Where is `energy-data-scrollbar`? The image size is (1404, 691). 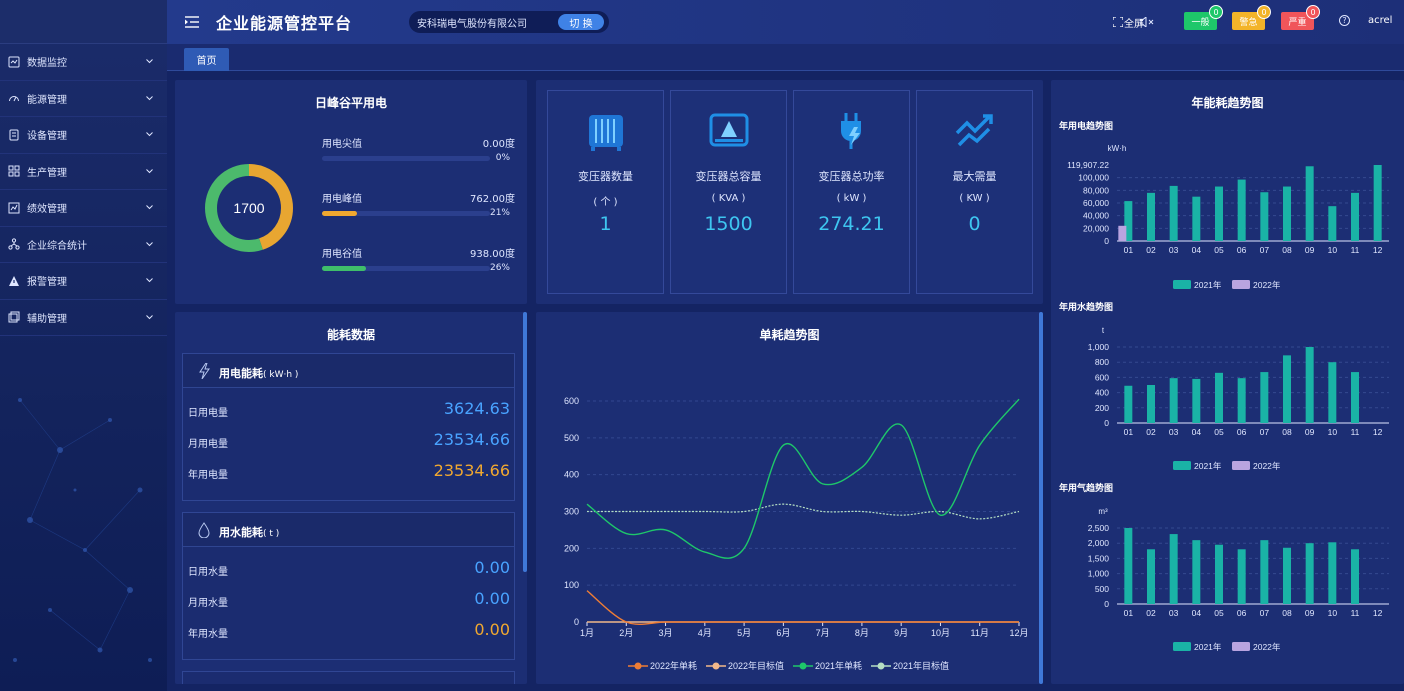
energy-data-scrollbar is located at coordinates (525, 442).